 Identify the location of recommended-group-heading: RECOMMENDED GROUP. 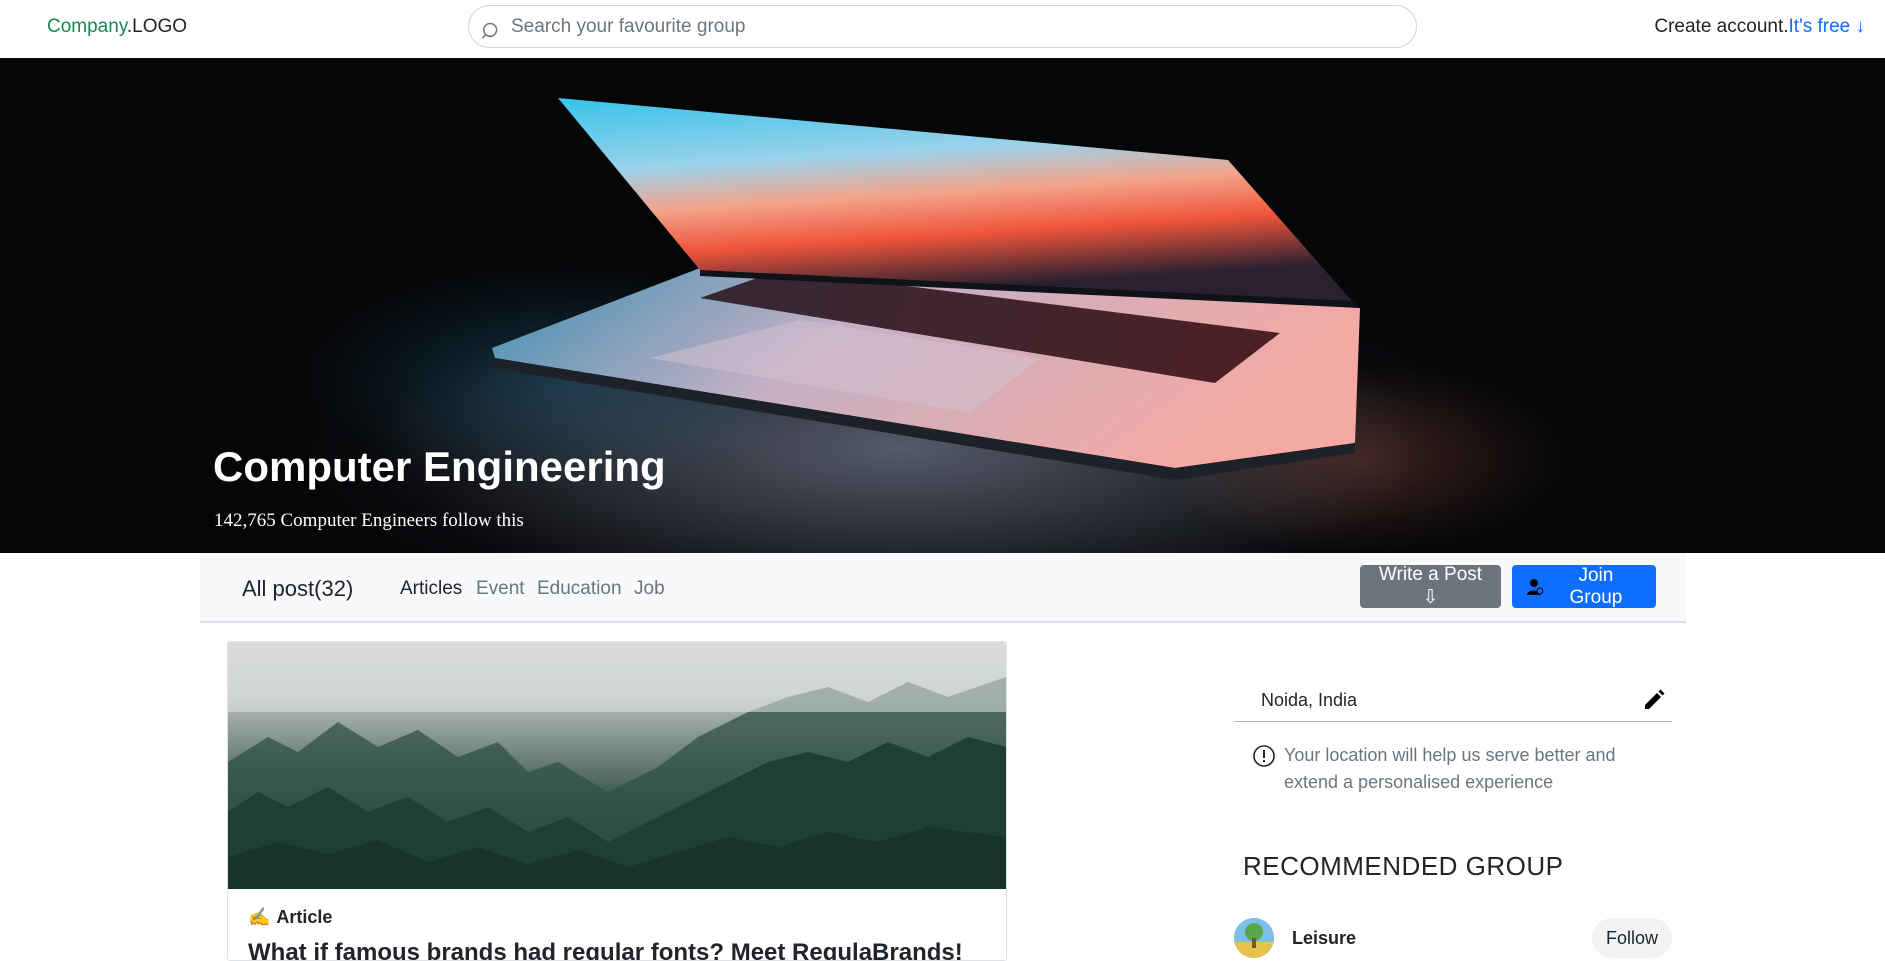
(1403, 866).